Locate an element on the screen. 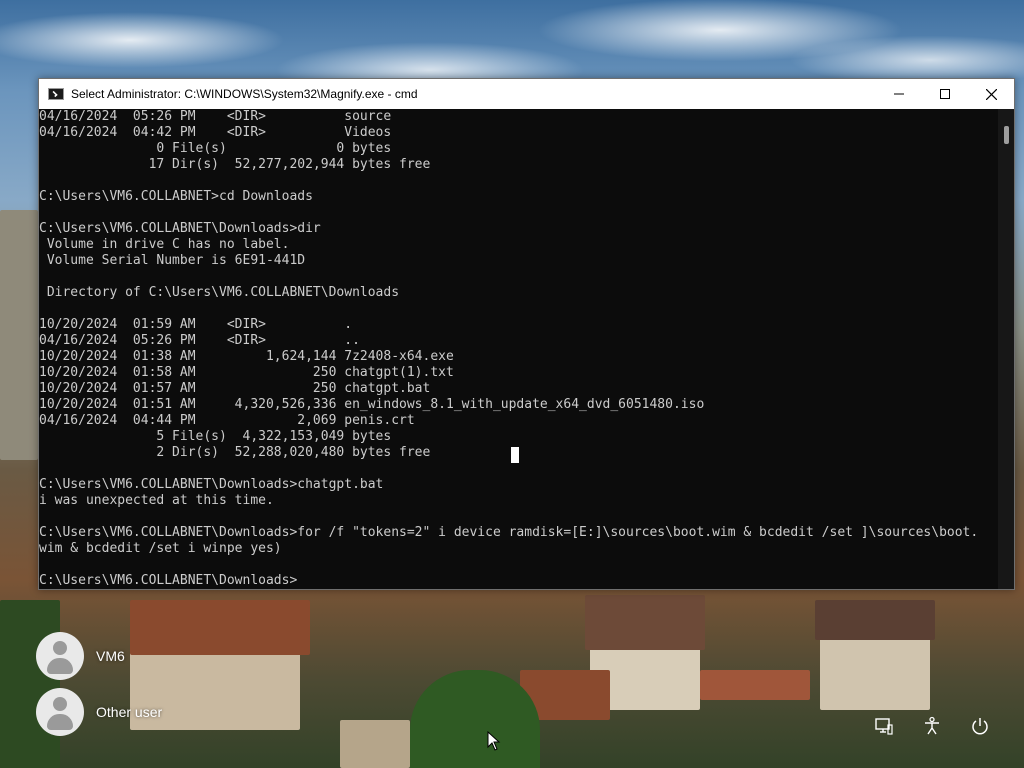  console-line: 0 File(s) 0 bytes is located at coordinates (215, 148).